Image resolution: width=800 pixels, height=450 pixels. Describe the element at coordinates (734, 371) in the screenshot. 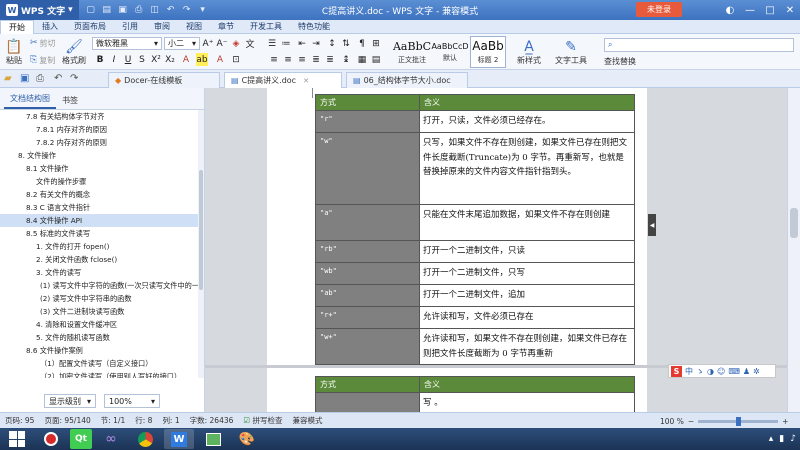

I see `ime-keyboard-icon: ⌨` at that location.